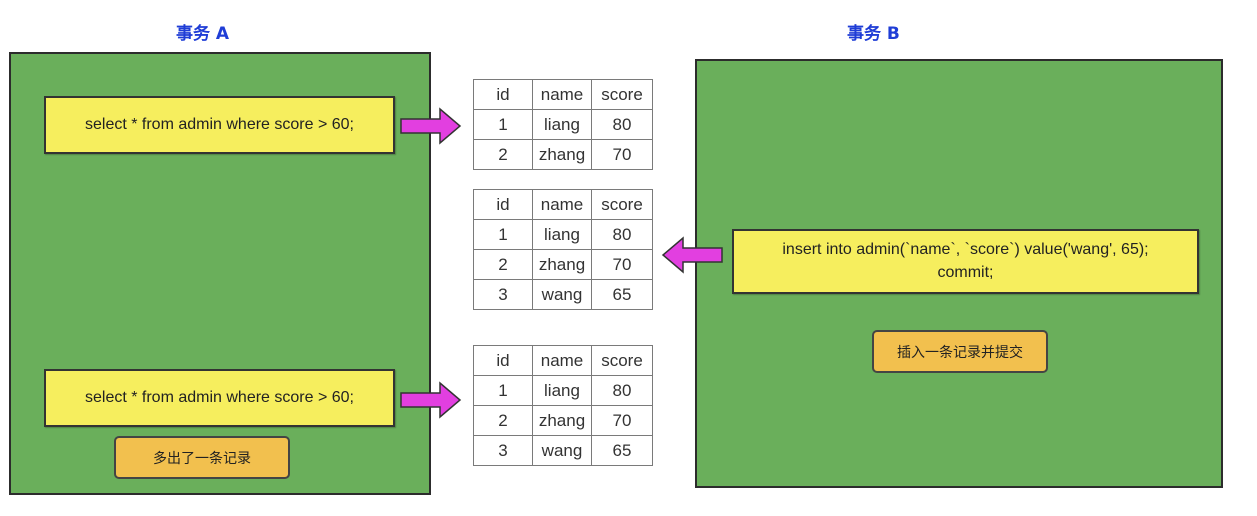  Describe the element at coordinates (202, 457) in the screenshot. I see `extra-record-note: 多出了一条记录` at that location.